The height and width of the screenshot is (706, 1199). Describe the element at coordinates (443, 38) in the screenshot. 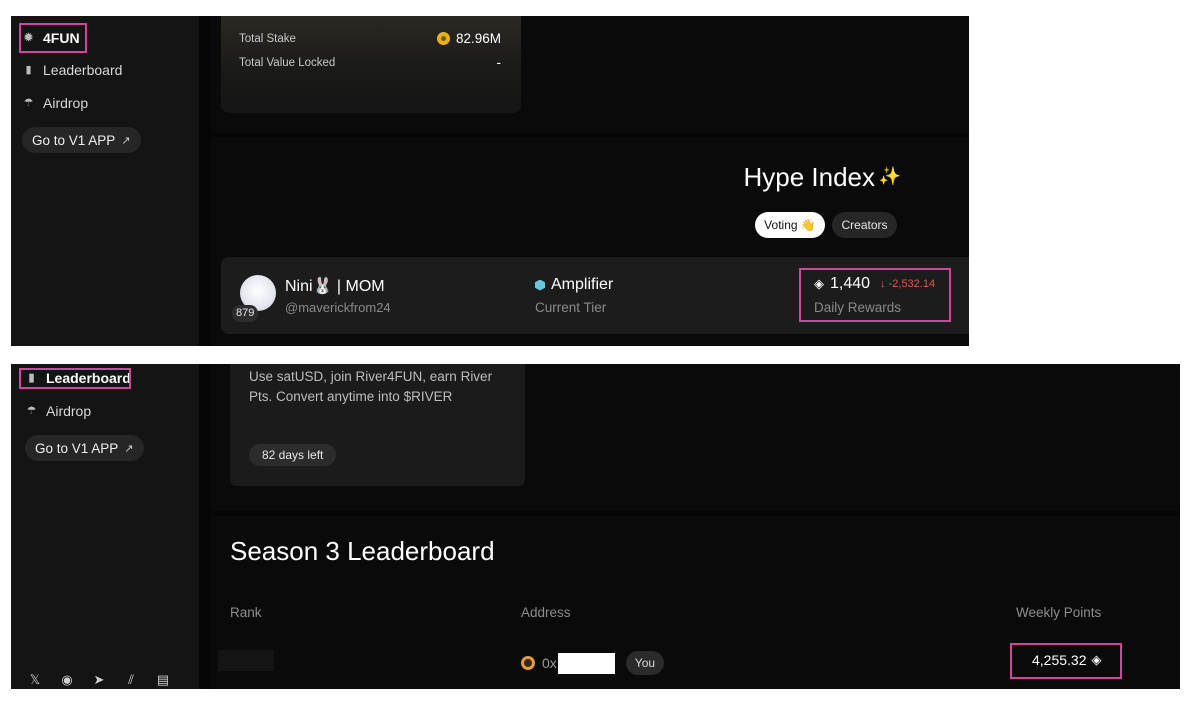

I see `coin-icon` at that location.